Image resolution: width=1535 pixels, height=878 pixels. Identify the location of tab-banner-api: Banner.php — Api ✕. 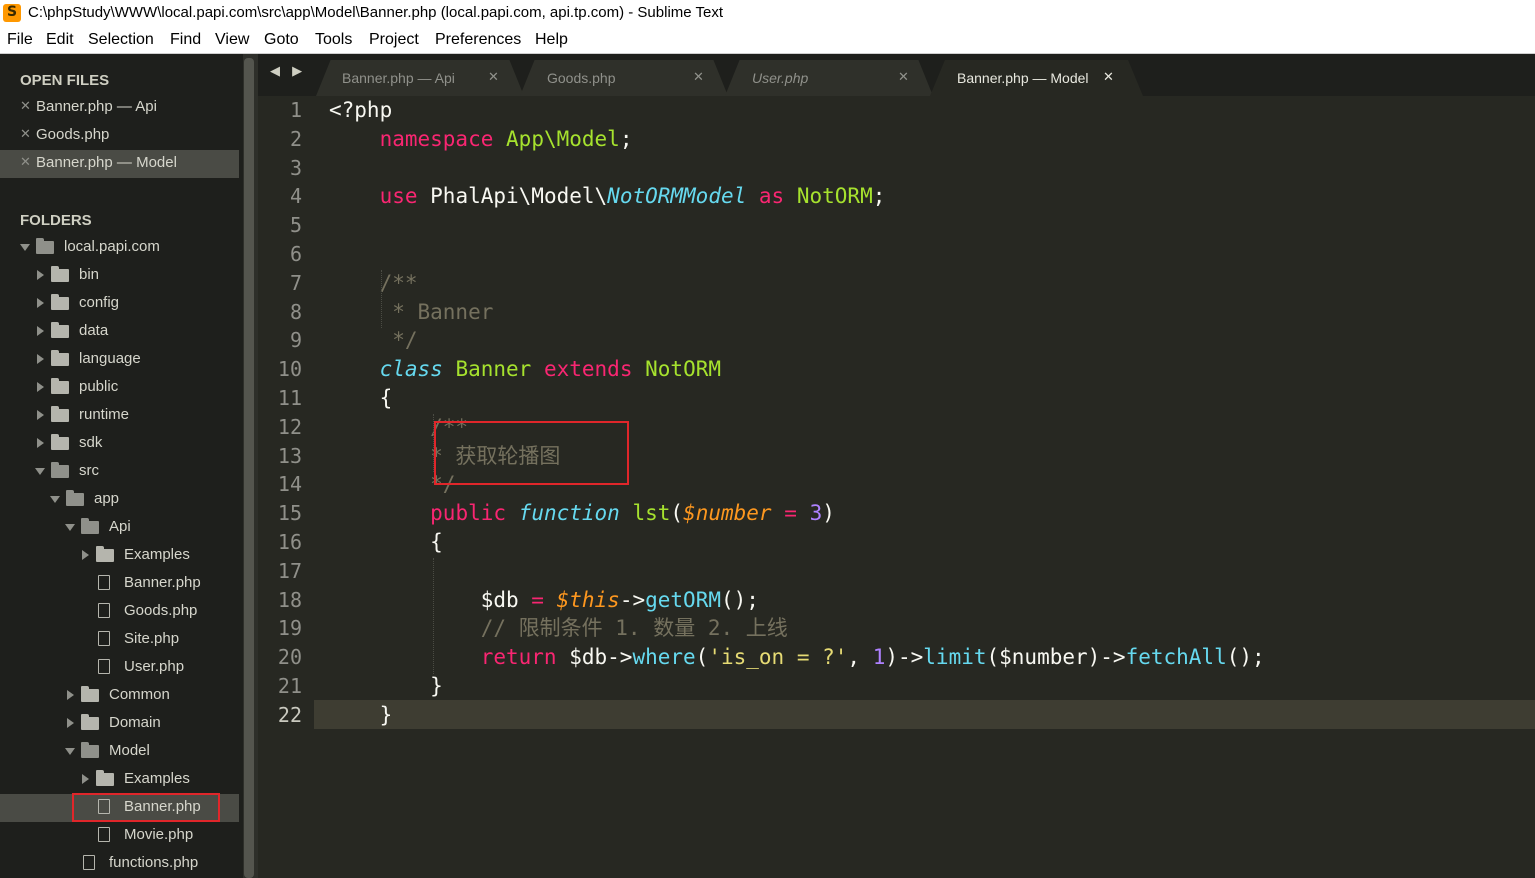
(420, 78).